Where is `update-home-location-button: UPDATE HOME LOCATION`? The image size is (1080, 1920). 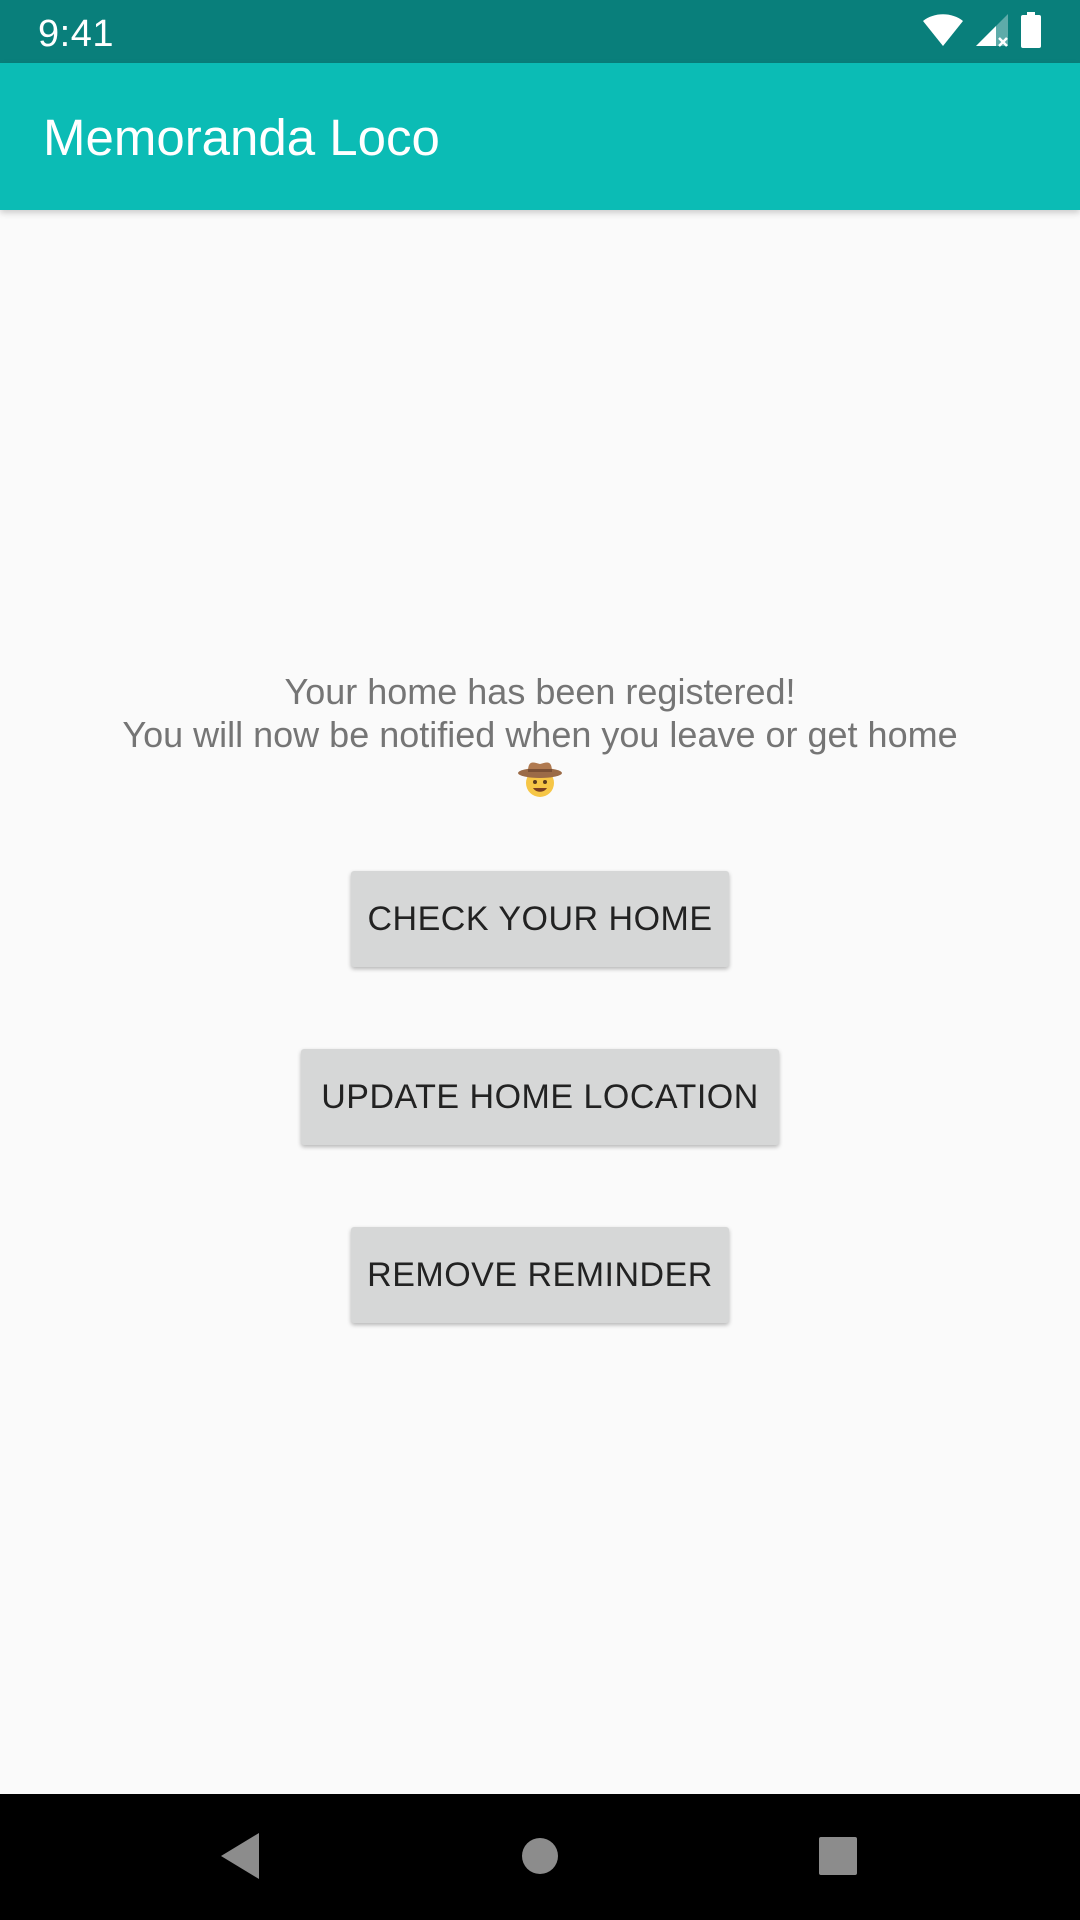 update-home-location-button: UPDATE HOME LOCATION is located at coordinates (540, 1097).